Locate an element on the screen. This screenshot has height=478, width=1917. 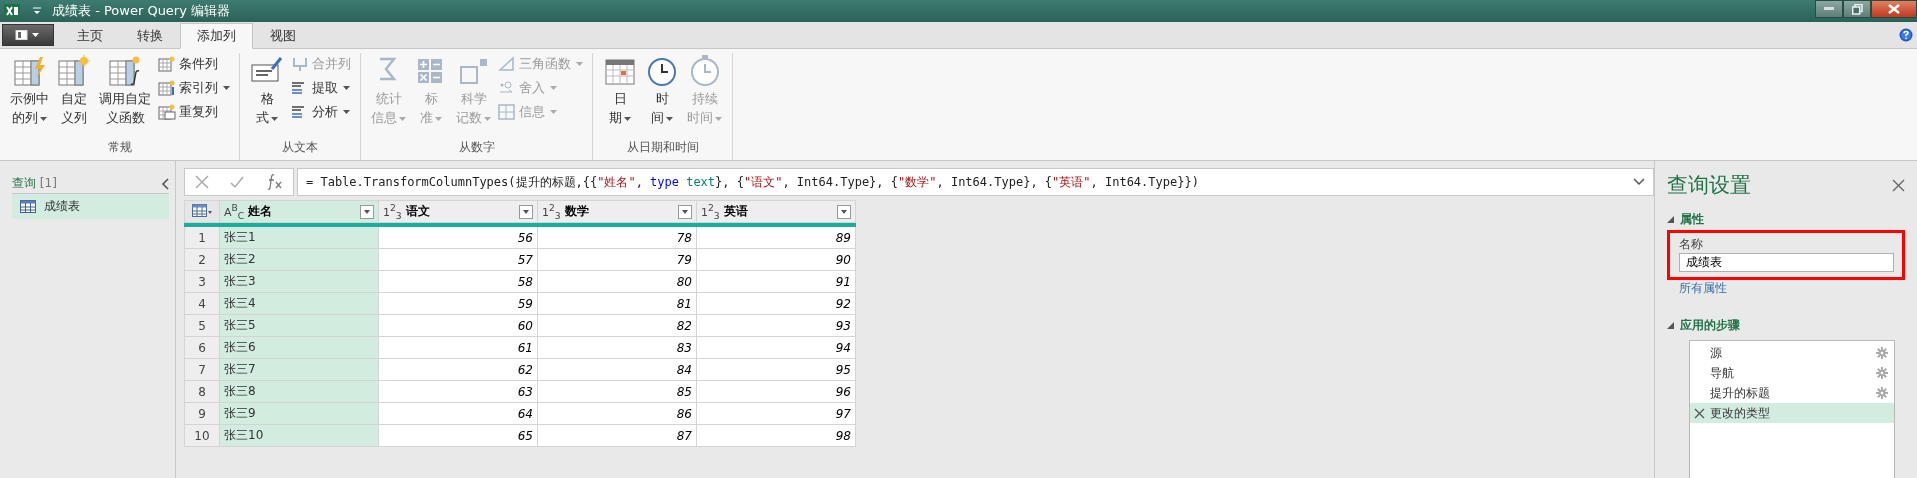
close-button is located at coordinates (1894, 9).